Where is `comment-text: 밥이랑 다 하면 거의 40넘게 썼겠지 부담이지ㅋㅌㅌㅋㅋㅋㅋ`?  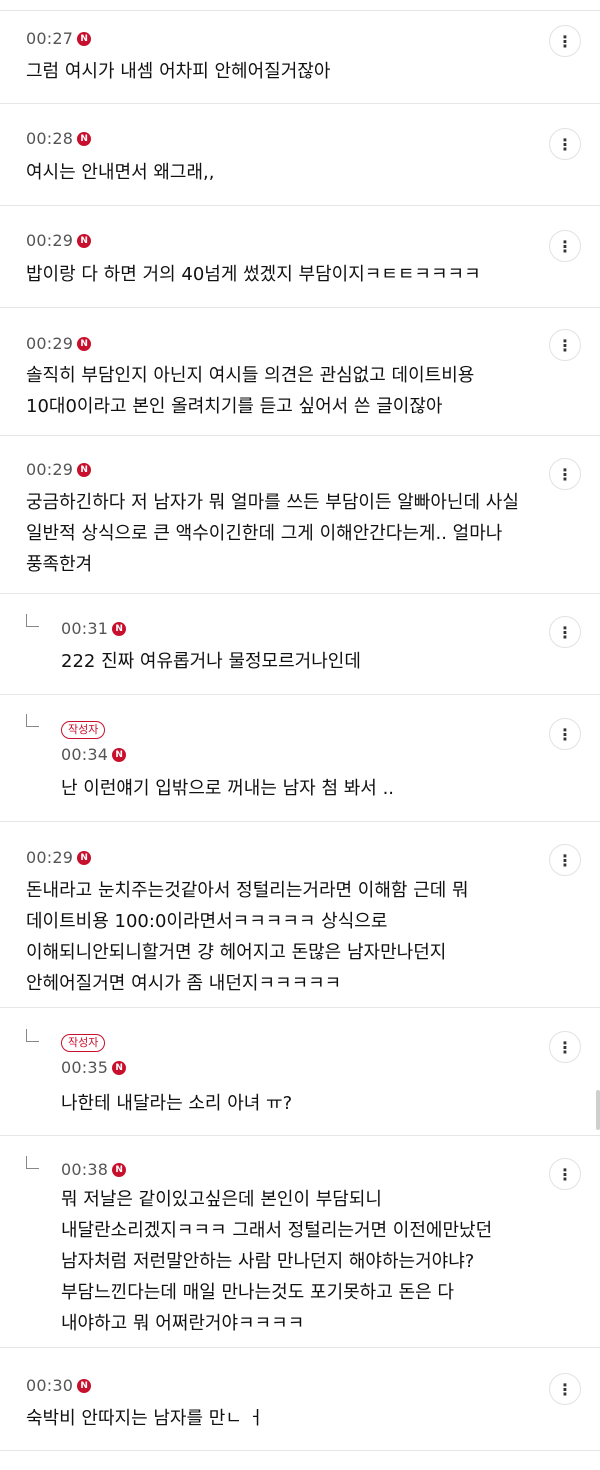
comment-text: 밥이랑 다 하면 거의 40넘게 썼겠지 부담이지ㅋㅌㅌㅋㅋㅋㅋ is located at coordinates (253, 274).